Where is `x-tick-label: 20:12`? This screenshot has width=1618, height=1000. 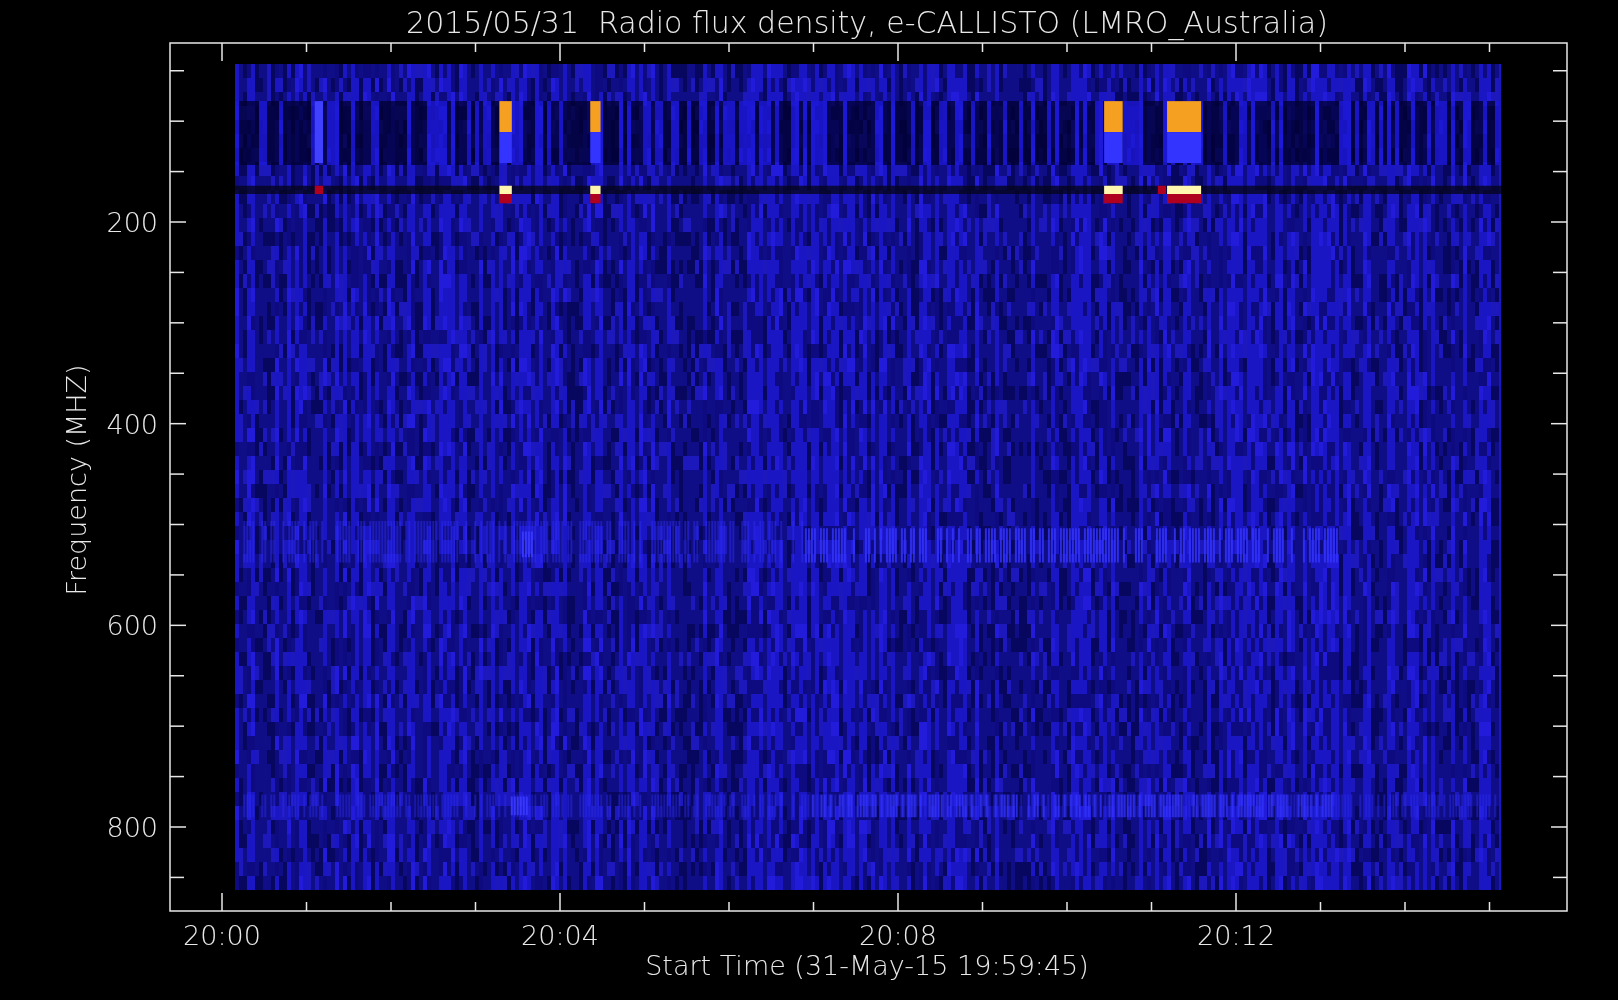 x-tick-label: 20:12 is located at coordinates (1236, 935).